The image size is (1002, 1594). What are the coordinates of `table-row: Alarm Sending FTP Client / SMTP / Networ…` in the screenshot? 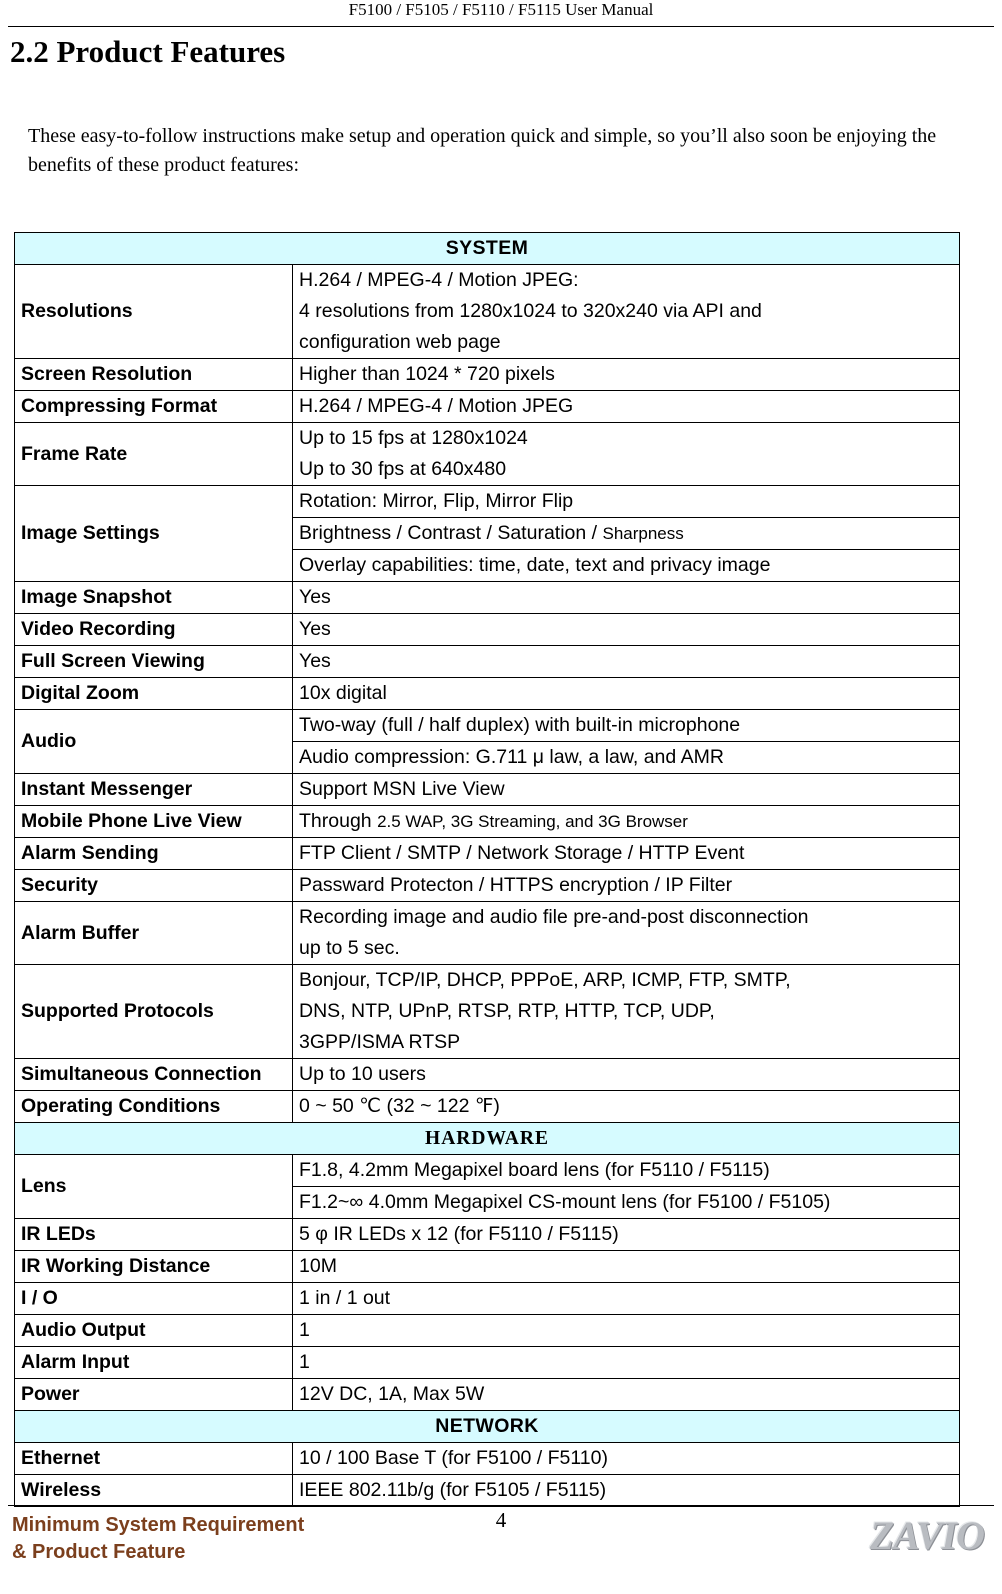 It's located at (487, 853).